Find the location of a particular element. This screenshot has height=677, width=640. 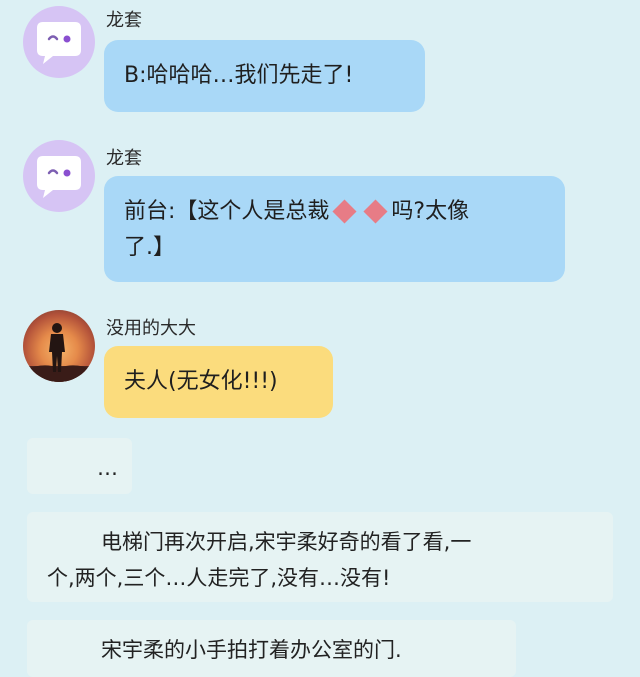

message-line: 了.】 is located at coordinates (149, 247).